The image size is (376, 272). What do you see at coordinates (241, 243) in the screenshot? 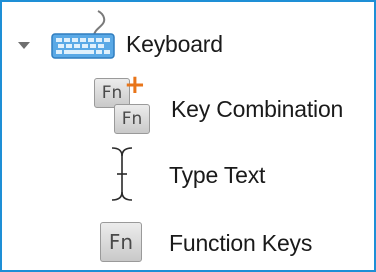
I see `tree-item-label: Function Keys` at bounding box center [241, 243].